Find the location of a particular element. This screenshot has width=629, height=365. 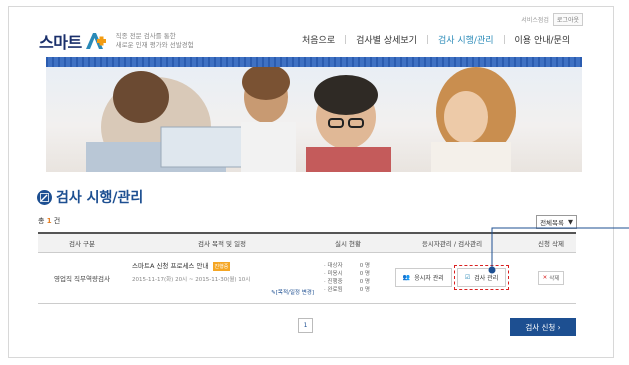

nav-home: 처음으로 is located at coordinates (318, 39).